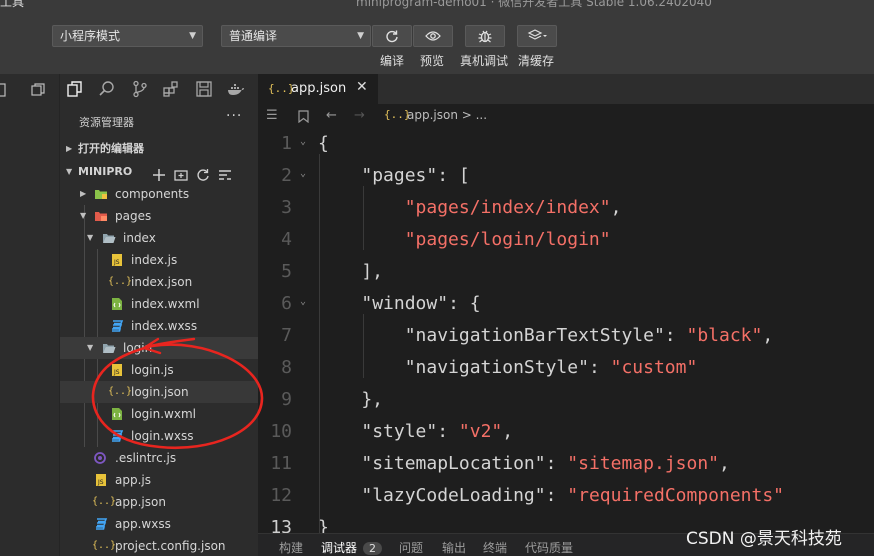 This screenshot has width=874, height=556. Describe the element at coordinates (281, 431) in the screenshot. I see `line-number: 10` at that location.